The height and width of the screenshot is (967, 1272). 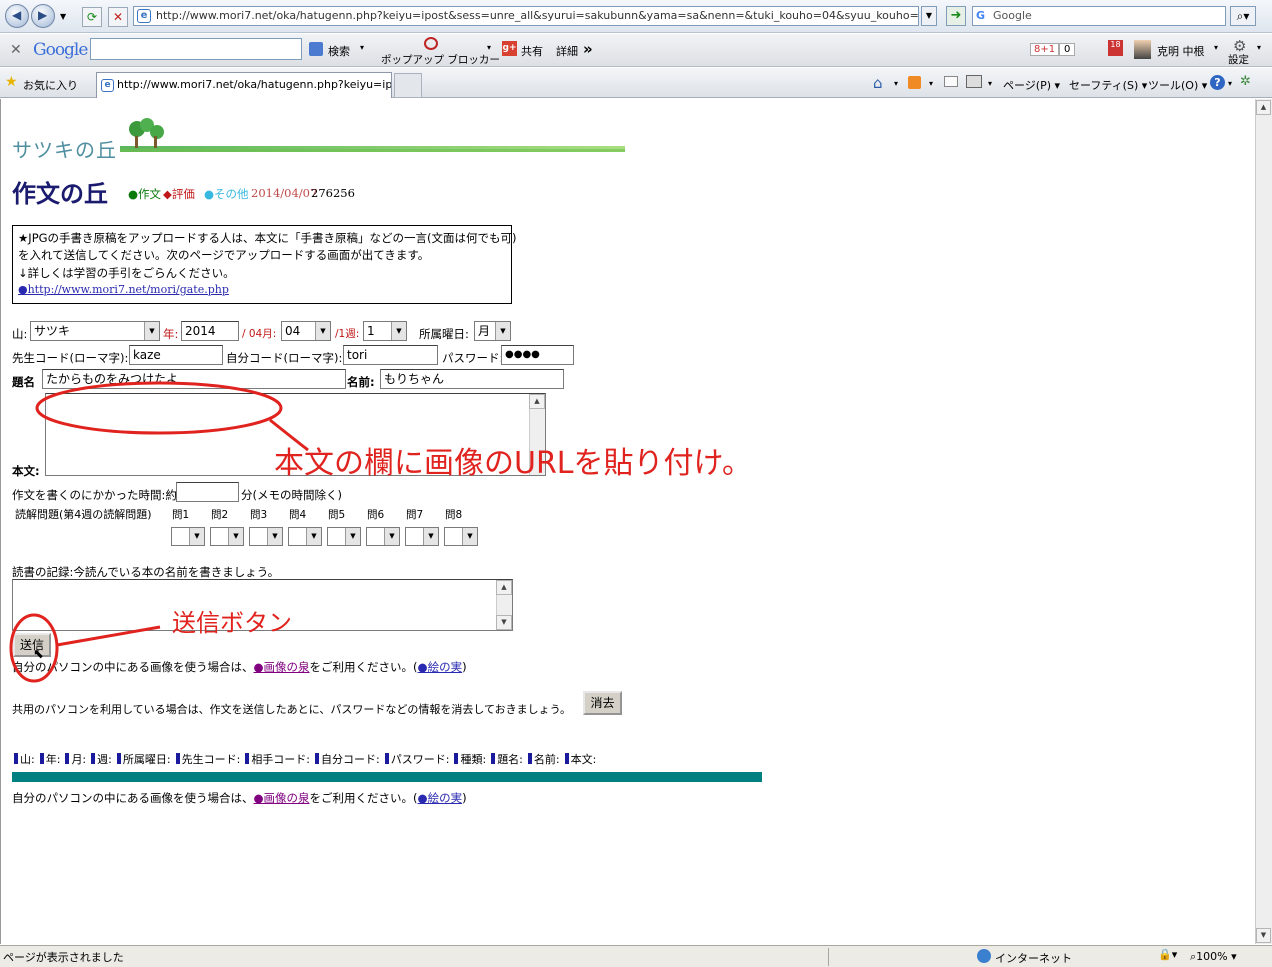 I want to click on page-menu: ページ(P) ▾, so click(x=1031, y=85).